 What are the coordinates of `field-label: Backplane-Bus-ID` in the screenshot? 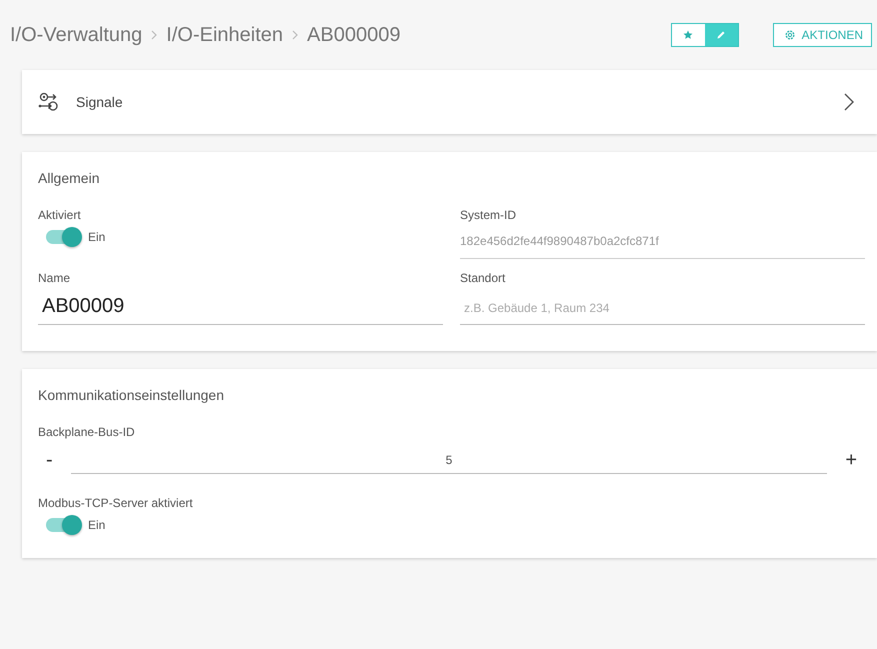 It's located at (87, 432).